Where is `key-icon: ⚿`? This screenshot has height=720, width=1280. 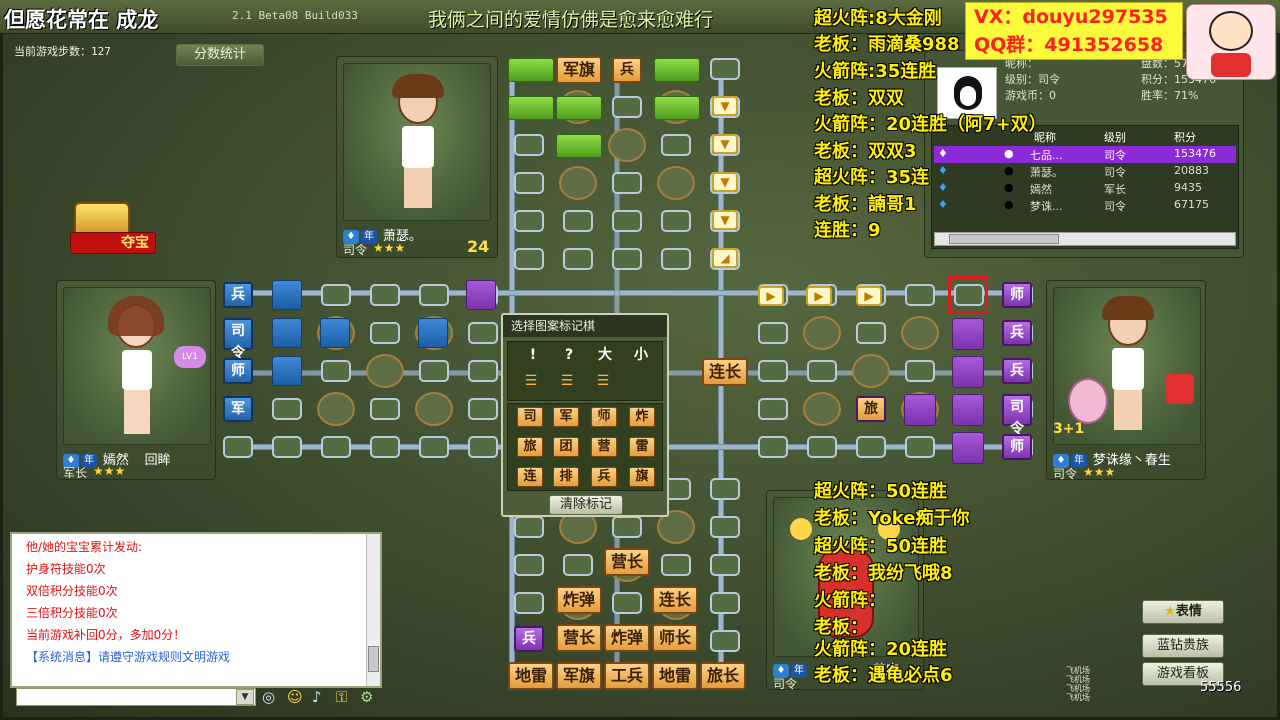 key-icon: ⚿ is located at coordinates (341, 697).